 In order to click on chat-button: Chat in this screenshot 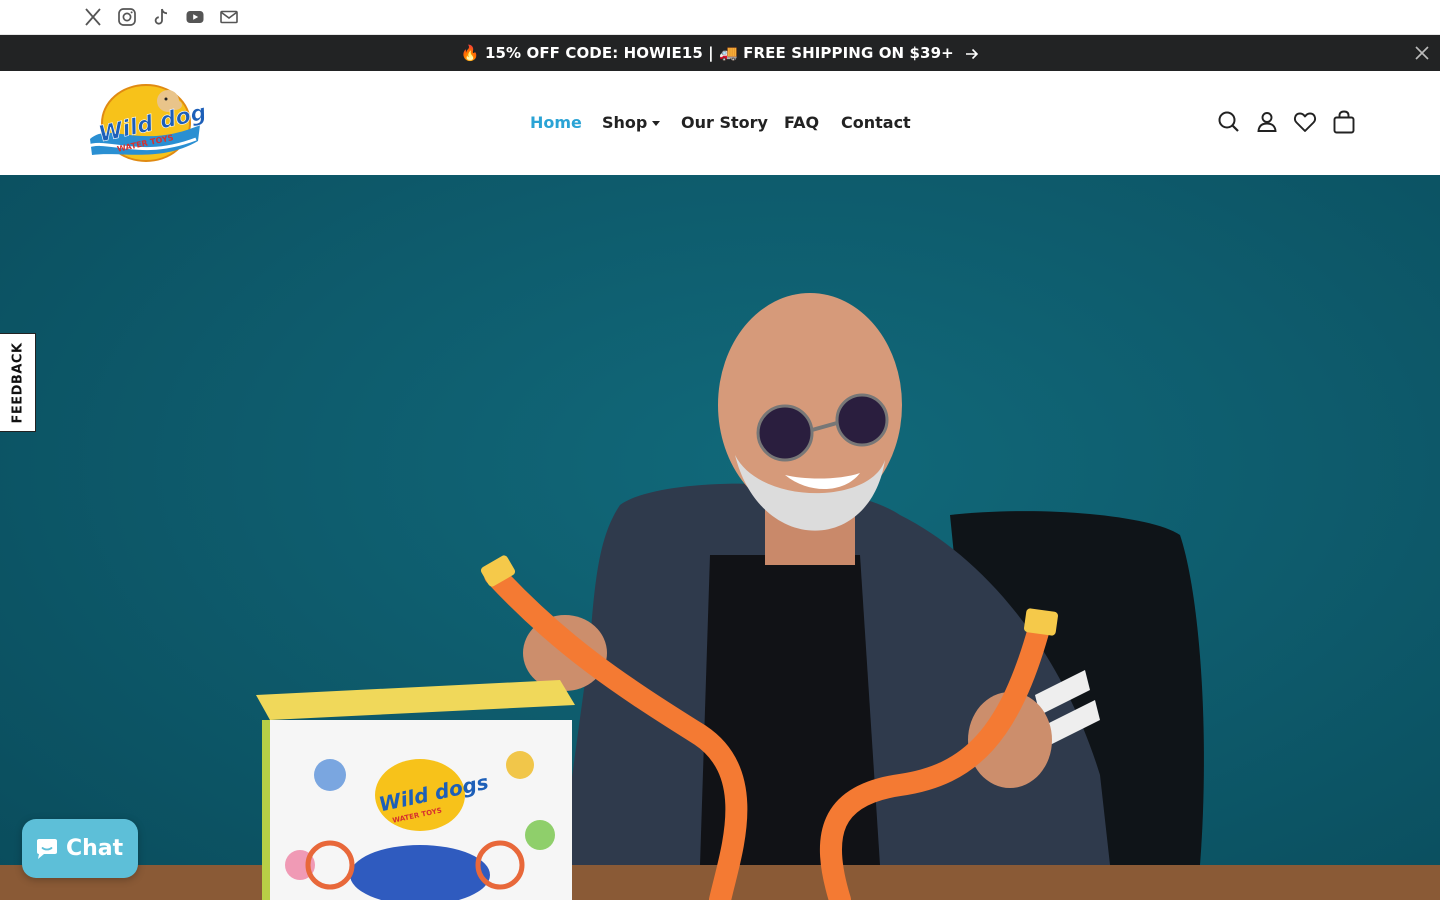, I will do `click(80, 848)`.